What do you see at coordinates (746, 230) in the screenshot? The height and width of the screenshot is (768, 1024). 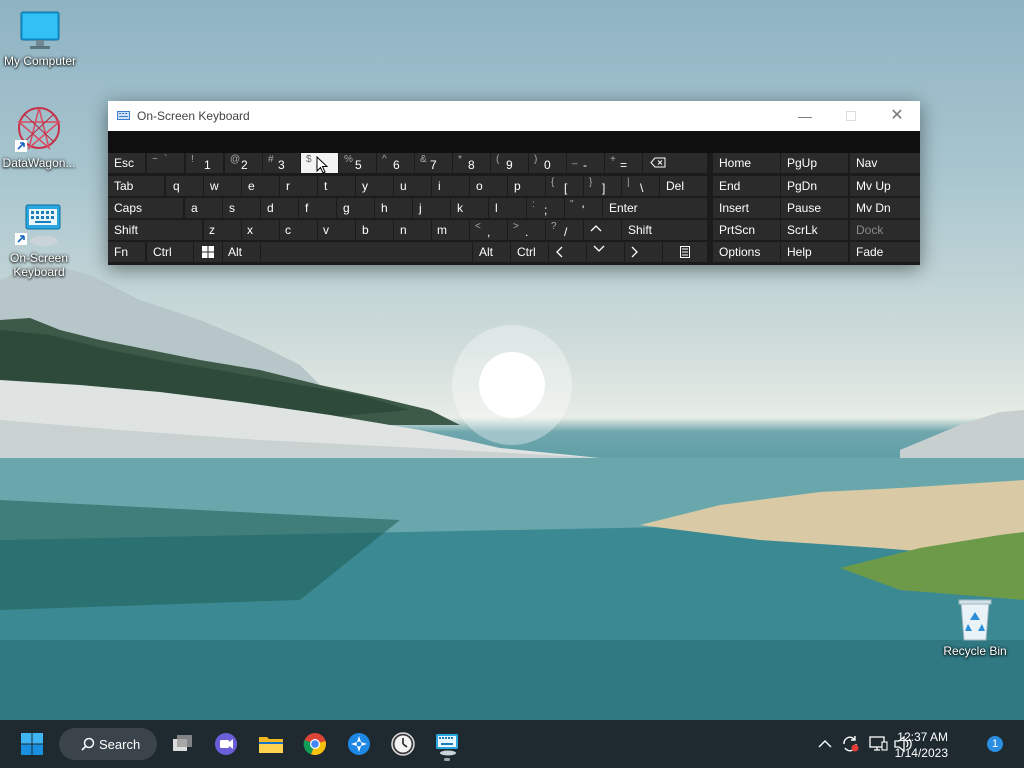 I see `key-prtscn: PrtScn` at bounding box center [746, 230].